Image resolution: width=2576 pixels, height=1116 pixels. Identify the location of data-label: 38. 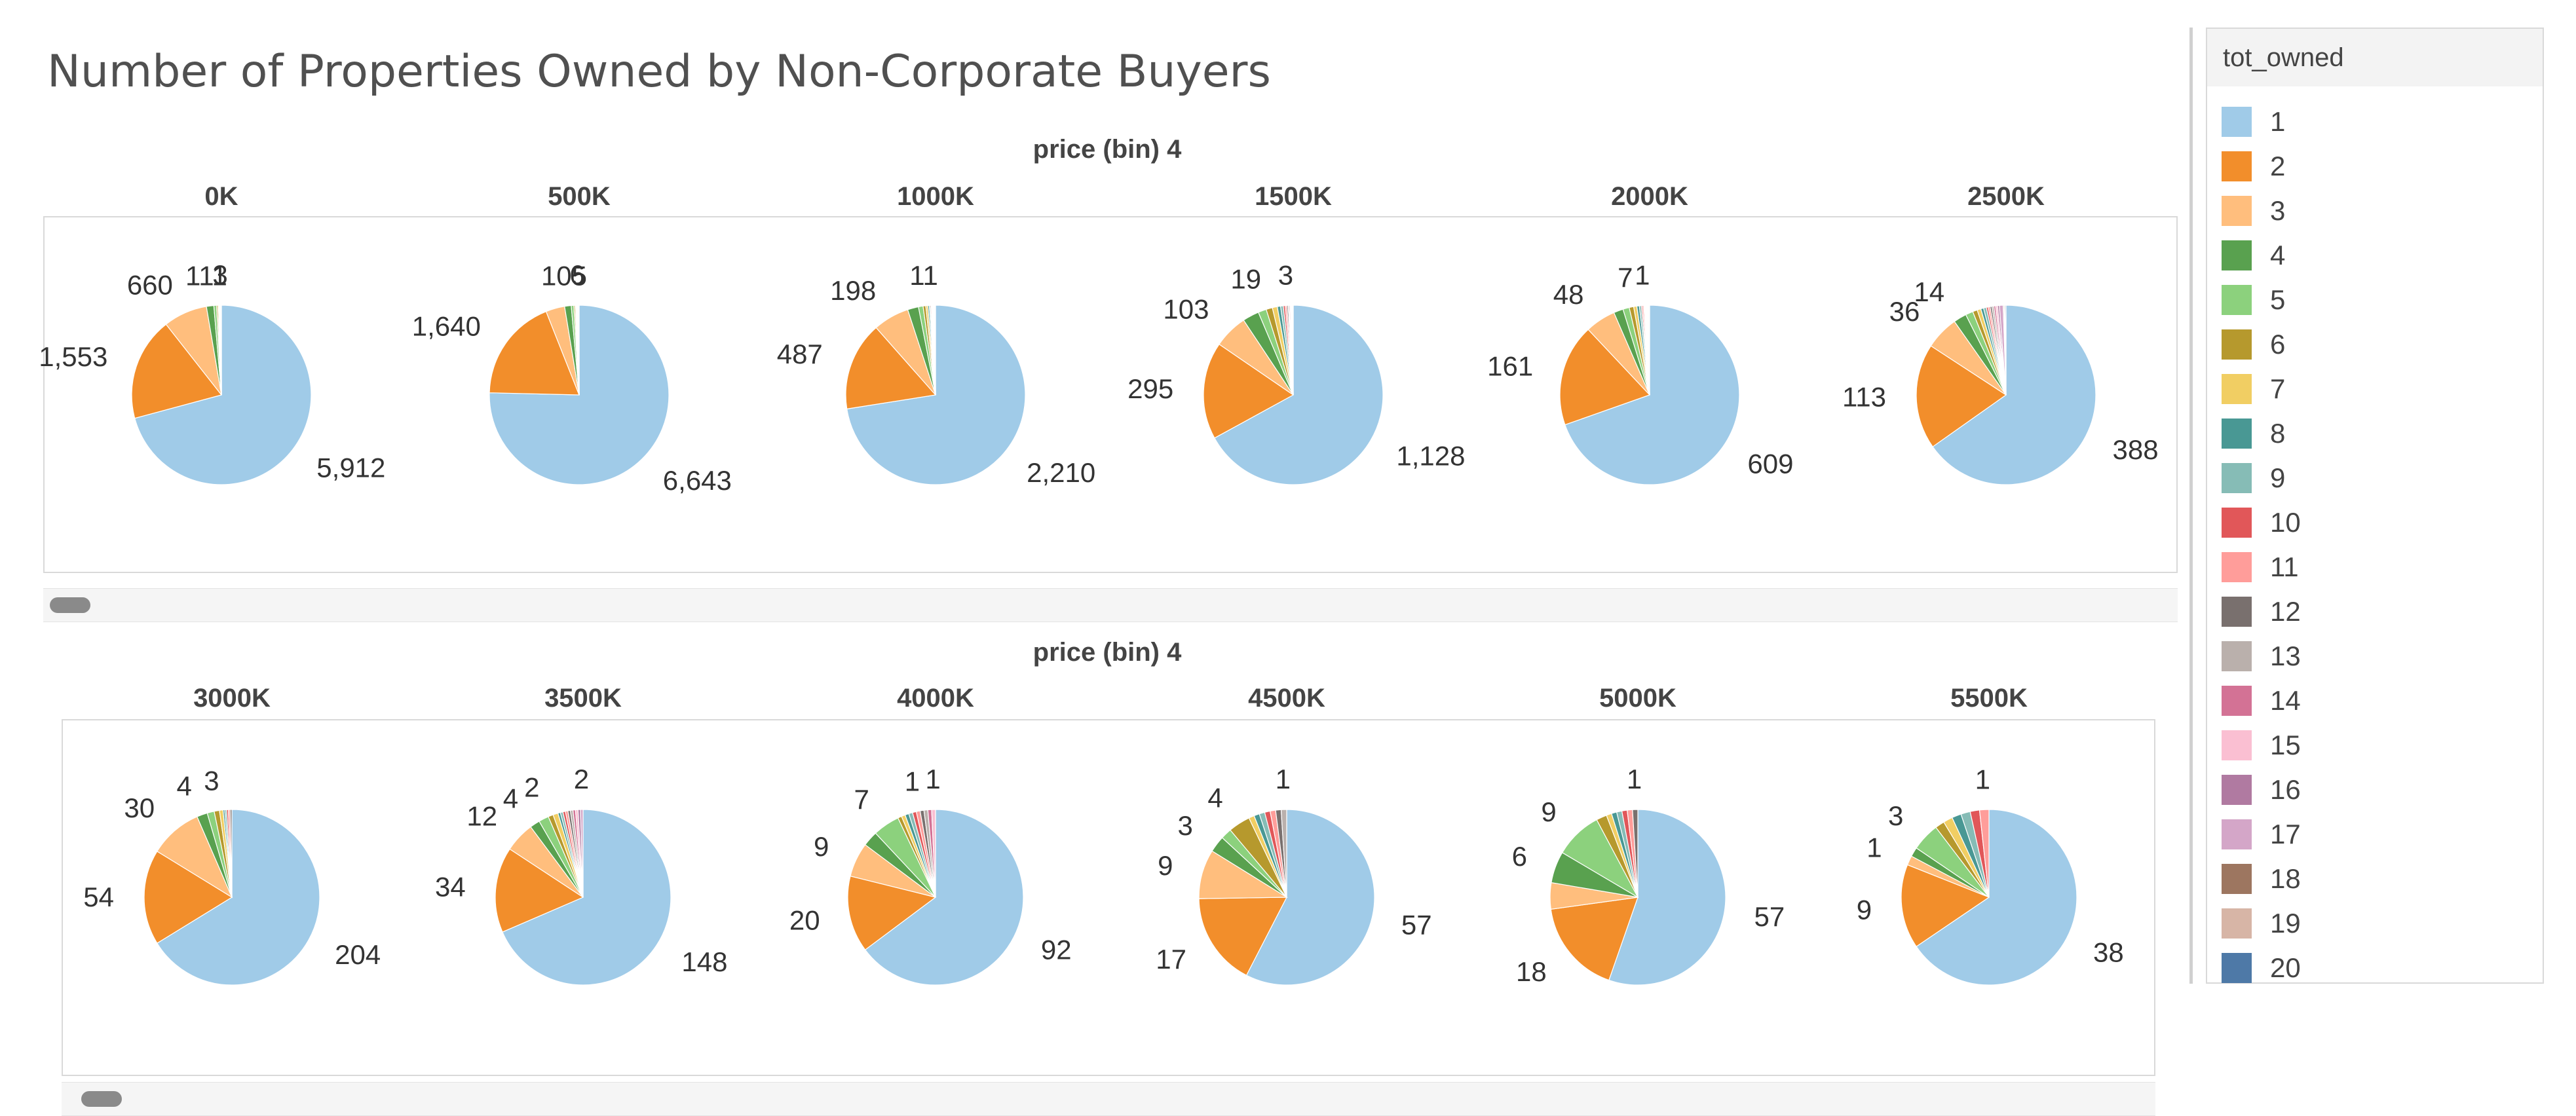
(2108, 952).